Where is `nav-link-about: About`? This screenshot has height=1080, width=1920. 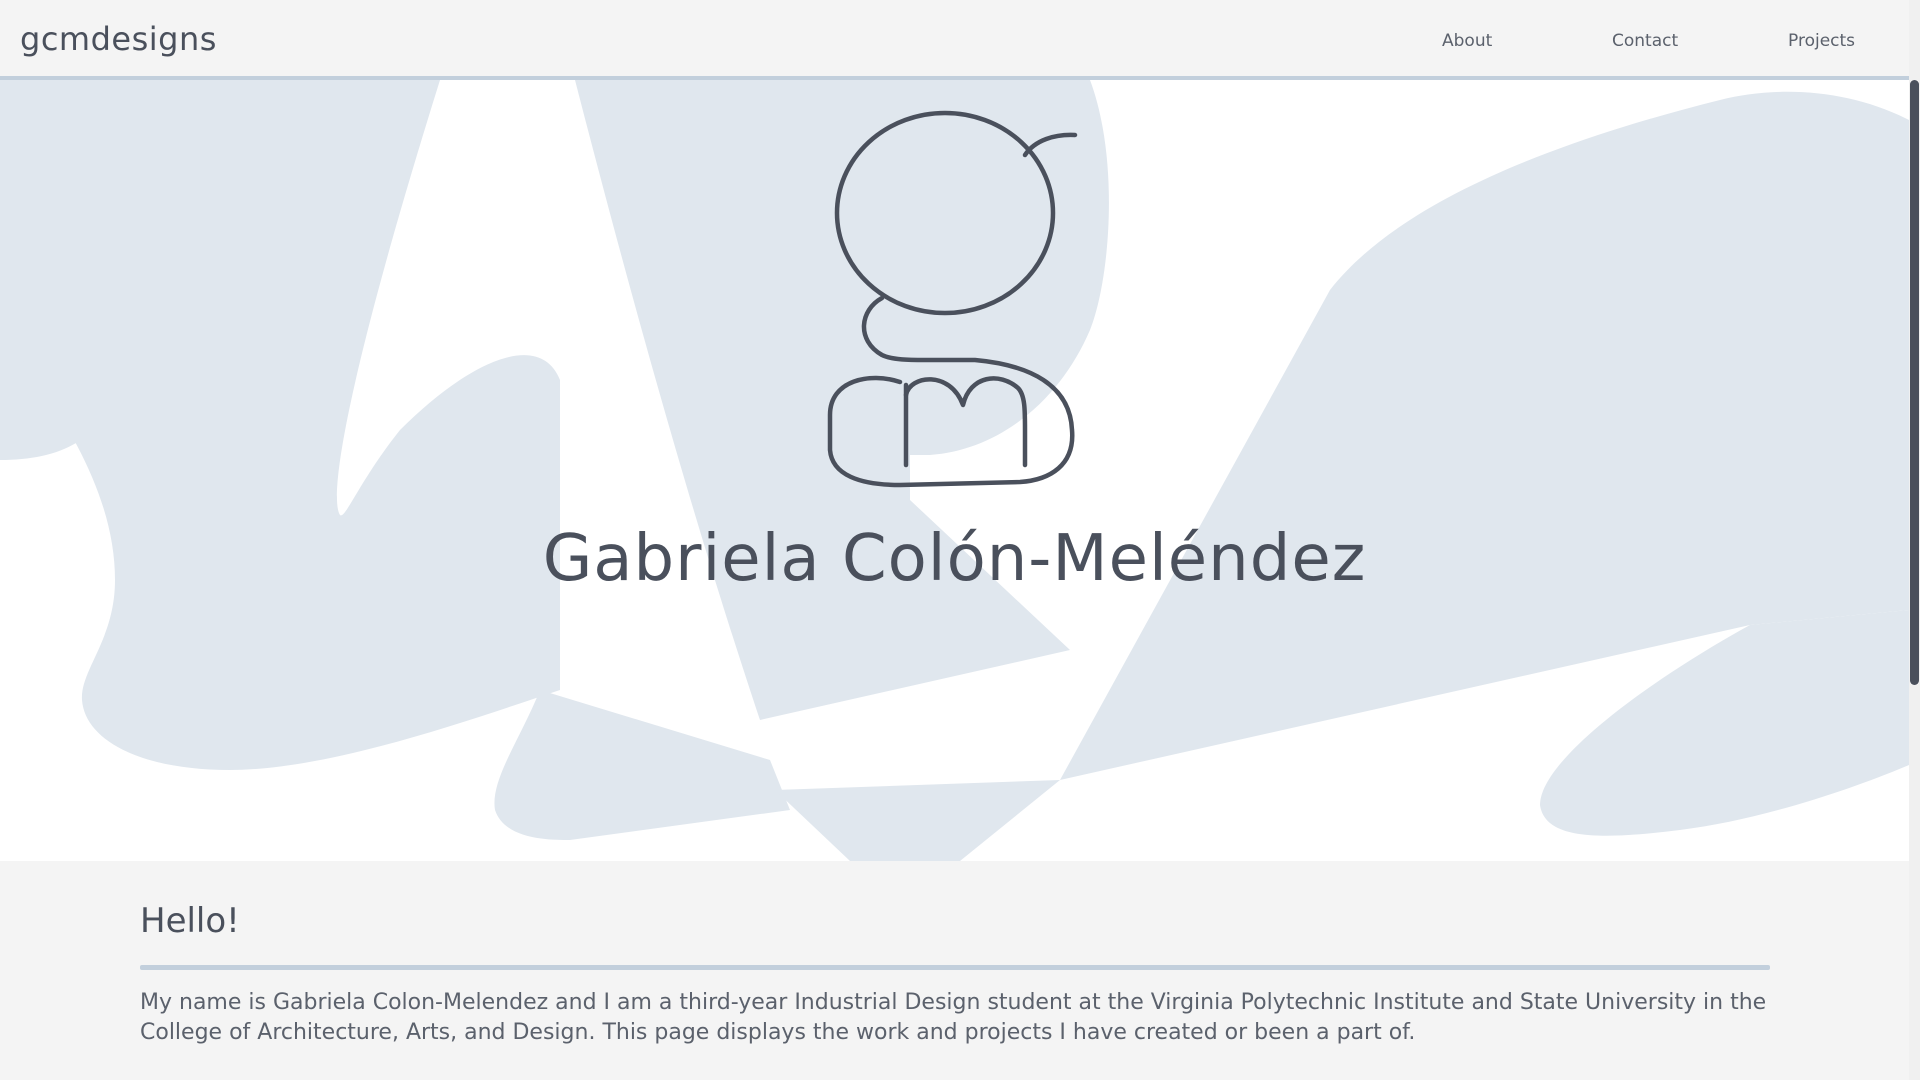 nav-link-about: About is located at coordinates (1467, 41).